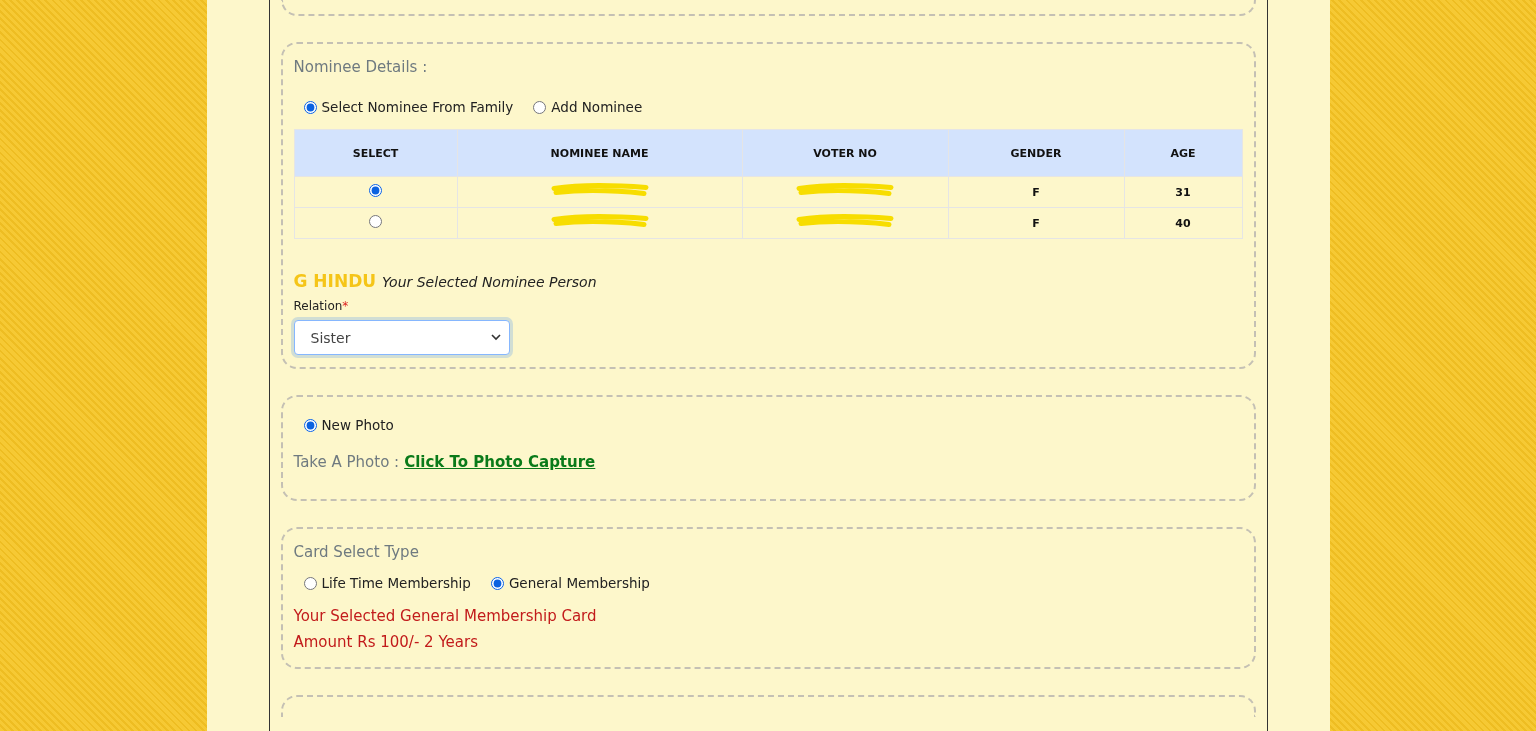  I want to click on selection-message: Your Selected General Membership Card, so click(445, 616).